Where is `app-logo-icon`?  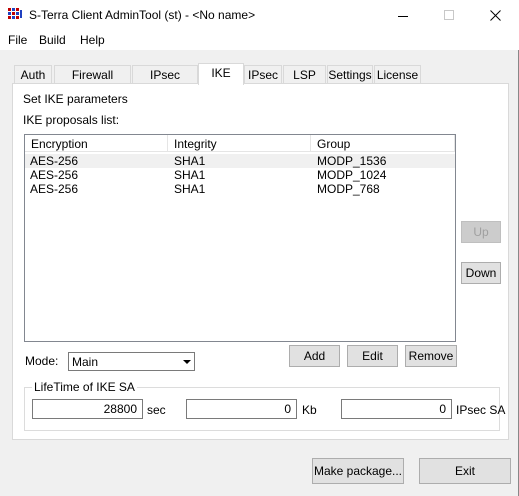 app-logo-icon is located at coordinates (15, 14).